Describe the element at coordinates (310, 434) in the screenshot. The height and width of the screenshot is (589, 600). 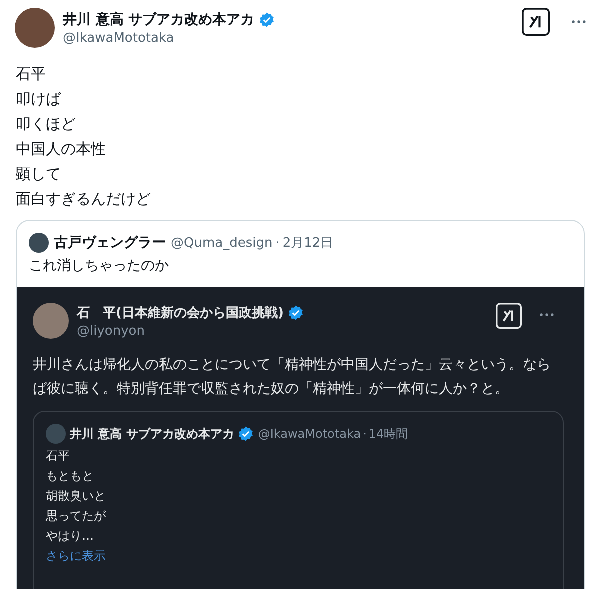
I see `quote-author-handle: @IkawaMototaka` at that location.